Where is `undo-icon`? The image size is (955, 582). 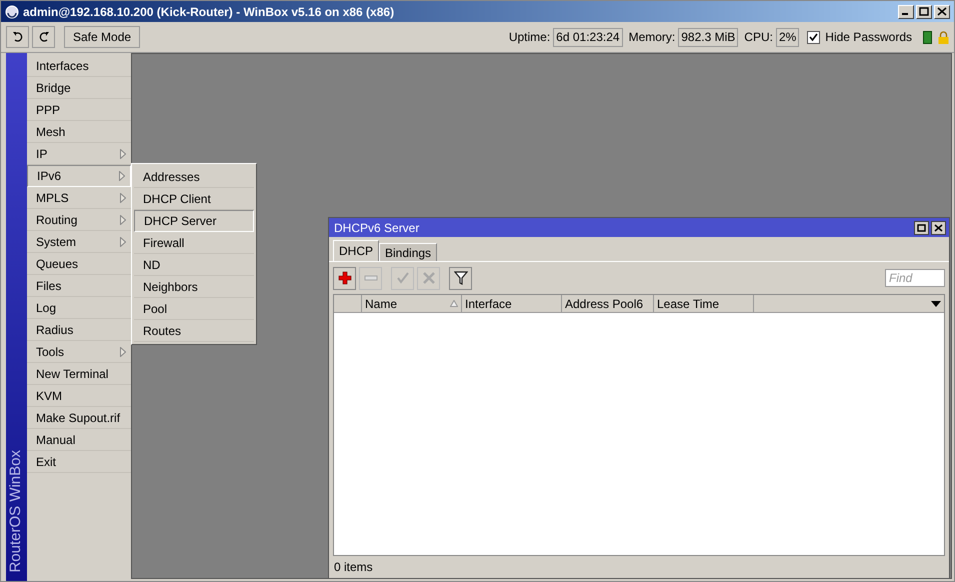 undo-icon is located at coordinates (18, 37).